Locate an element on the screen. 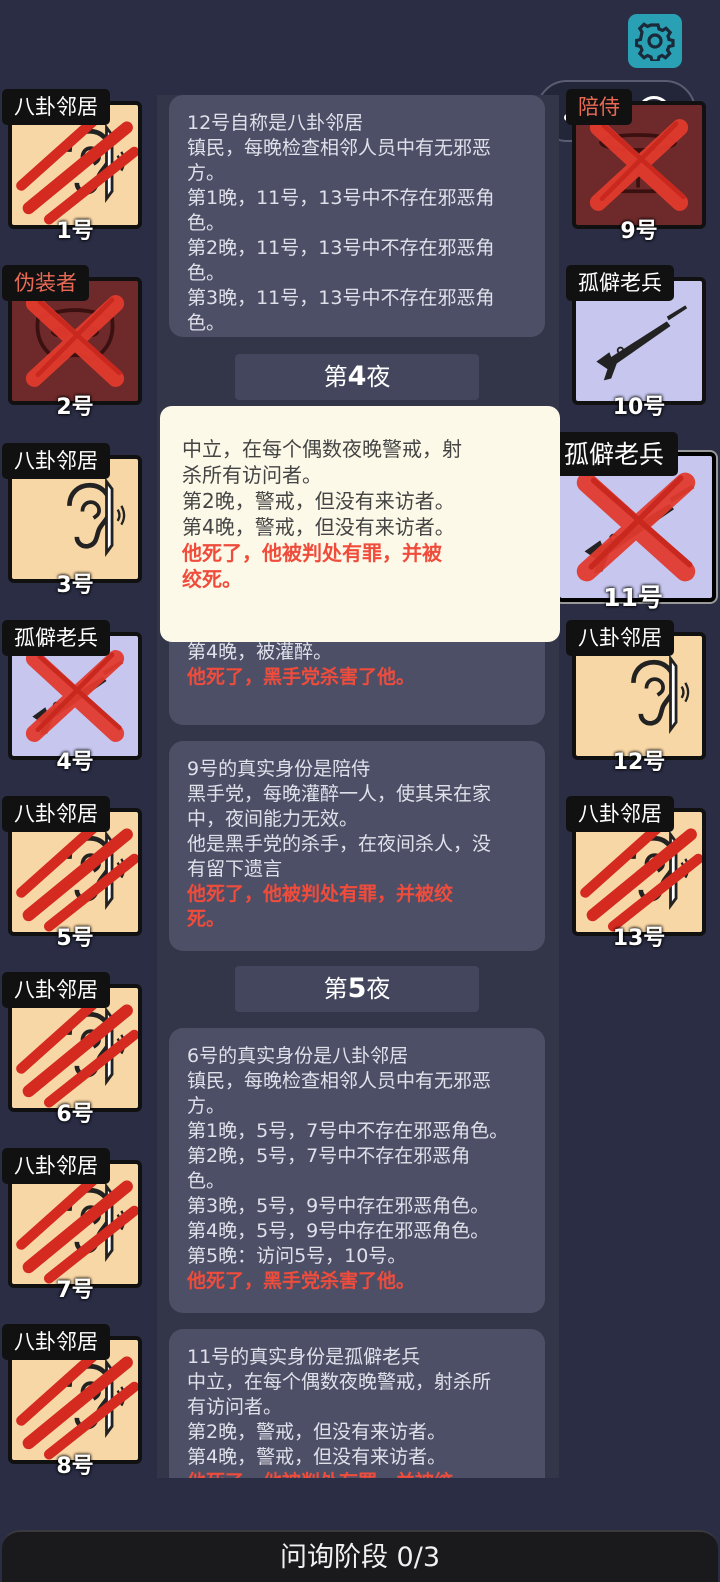 This screenshot has height=1582, width=720. ear-icon is located at coordinates (96, 517).